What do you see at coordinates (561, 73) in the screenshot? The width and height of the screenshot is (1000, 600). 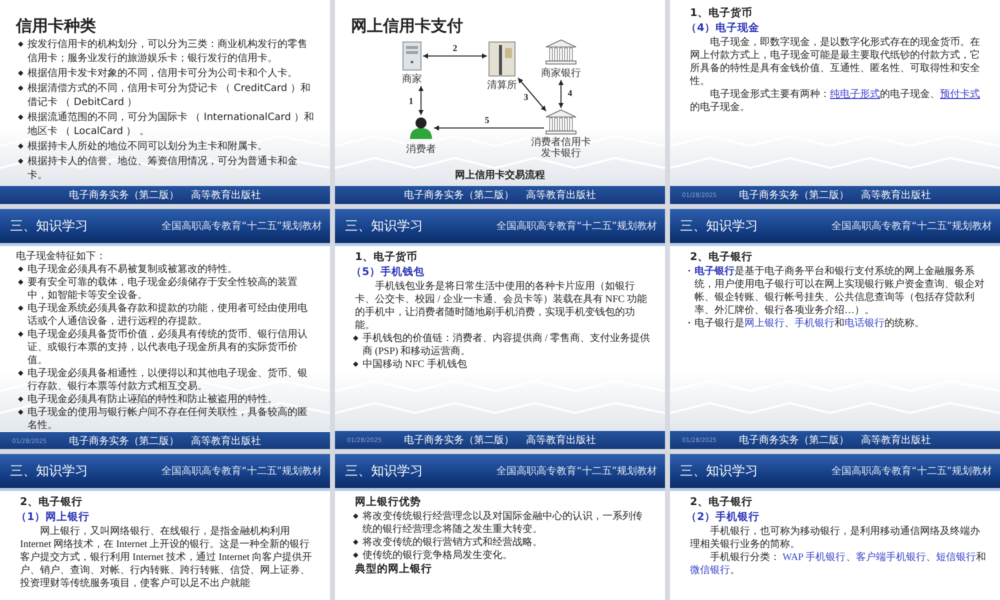 I see `node-label: 商家银行` at bounding box center [561, 73].